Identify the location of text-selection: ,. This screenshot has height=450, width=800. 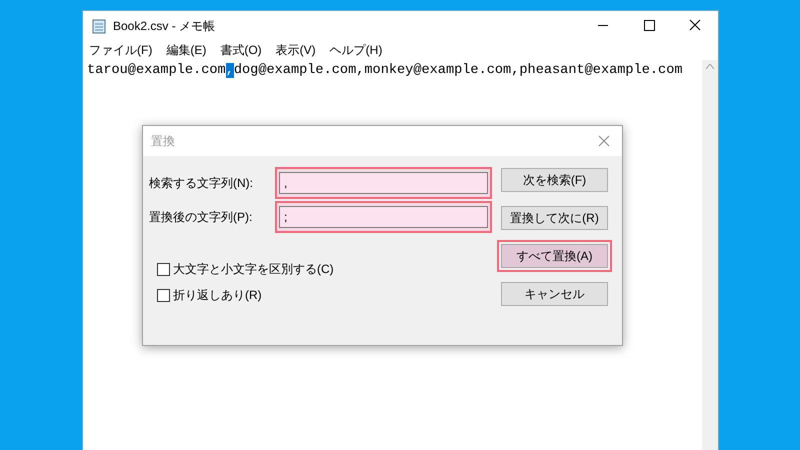
(230, 70).